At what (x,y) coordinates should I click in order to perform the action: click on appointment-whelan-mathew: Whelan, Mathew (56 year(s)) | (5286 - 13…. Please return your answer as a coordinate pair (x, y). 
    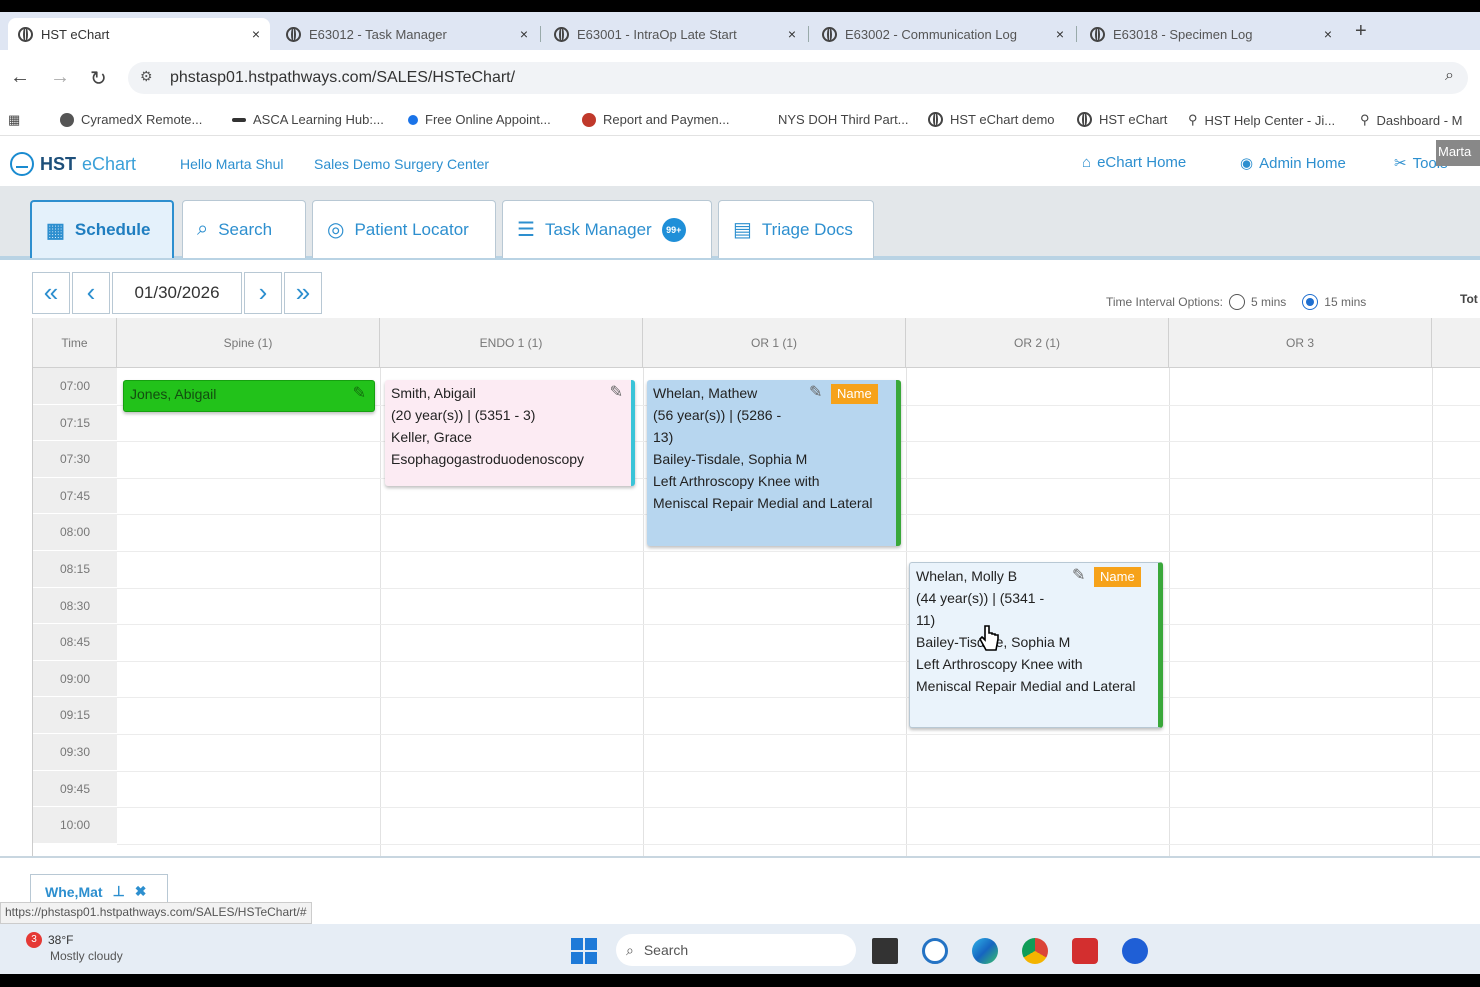
    Looking at the image, I should click on (774, 463).